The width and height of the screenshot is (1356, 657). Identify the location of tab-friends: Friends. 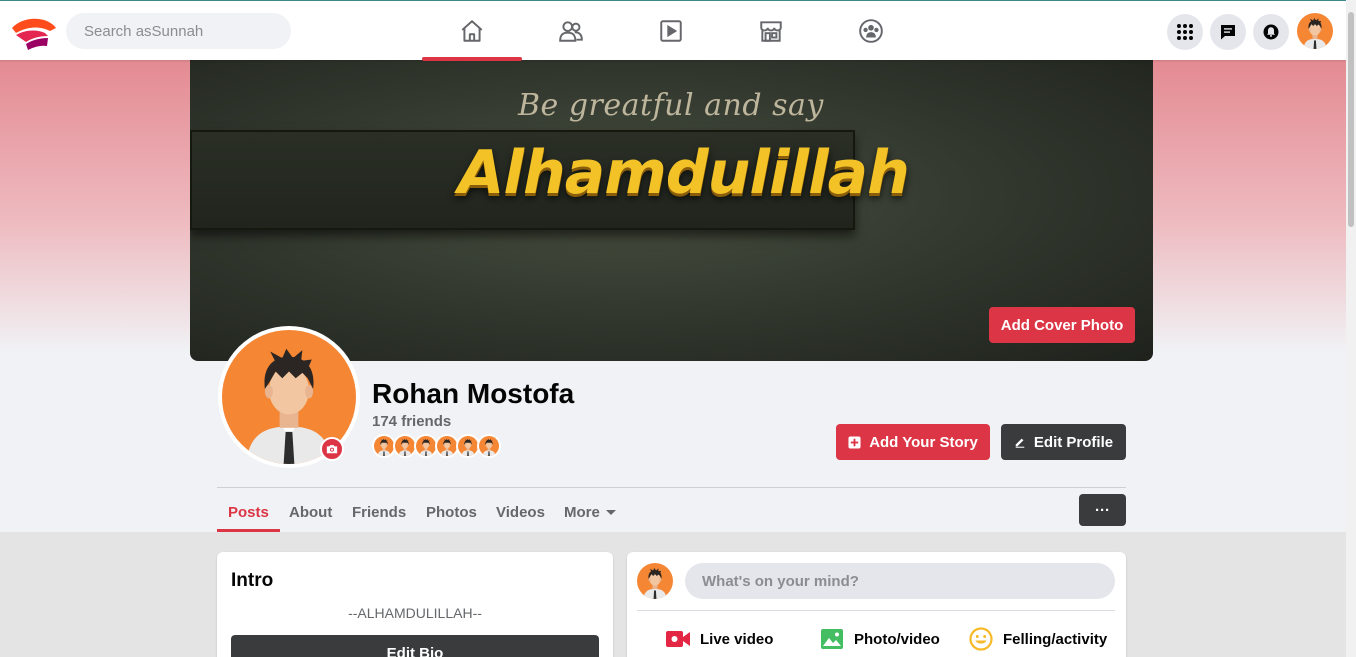
(379, 512).